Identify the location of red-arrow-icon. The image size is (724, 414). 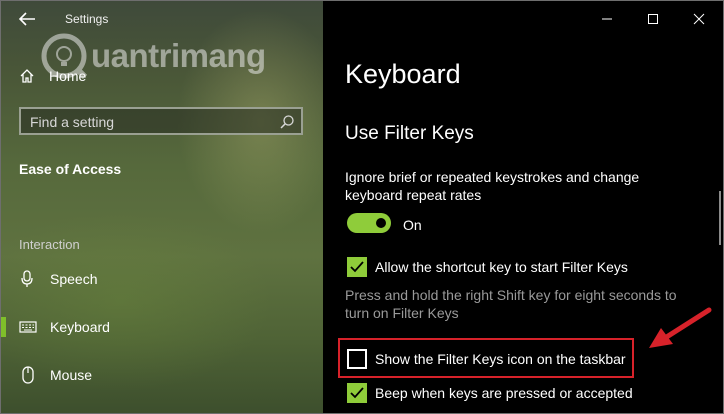
(680, 327).